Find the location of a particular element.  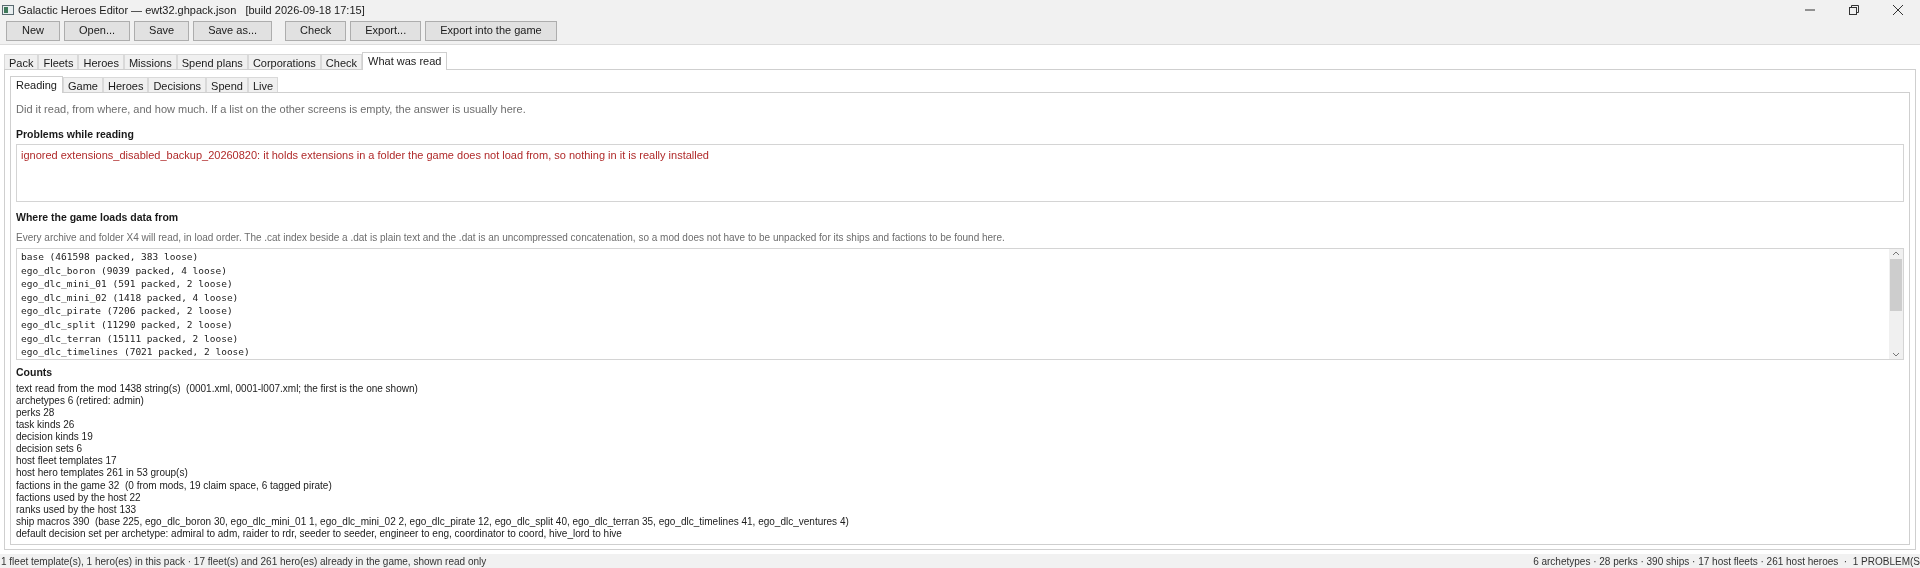

list-item: ego_dlc_split (11290 packed, 2 loose) is located at coordinates (955, 324).